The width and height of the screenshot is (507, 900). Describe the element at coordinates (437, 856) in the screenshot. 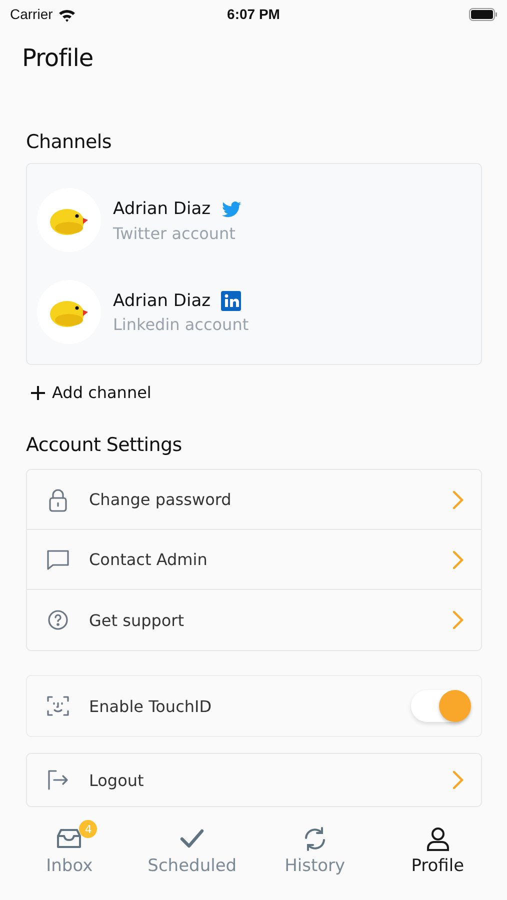

I see `tab-item: Profile` at that location.